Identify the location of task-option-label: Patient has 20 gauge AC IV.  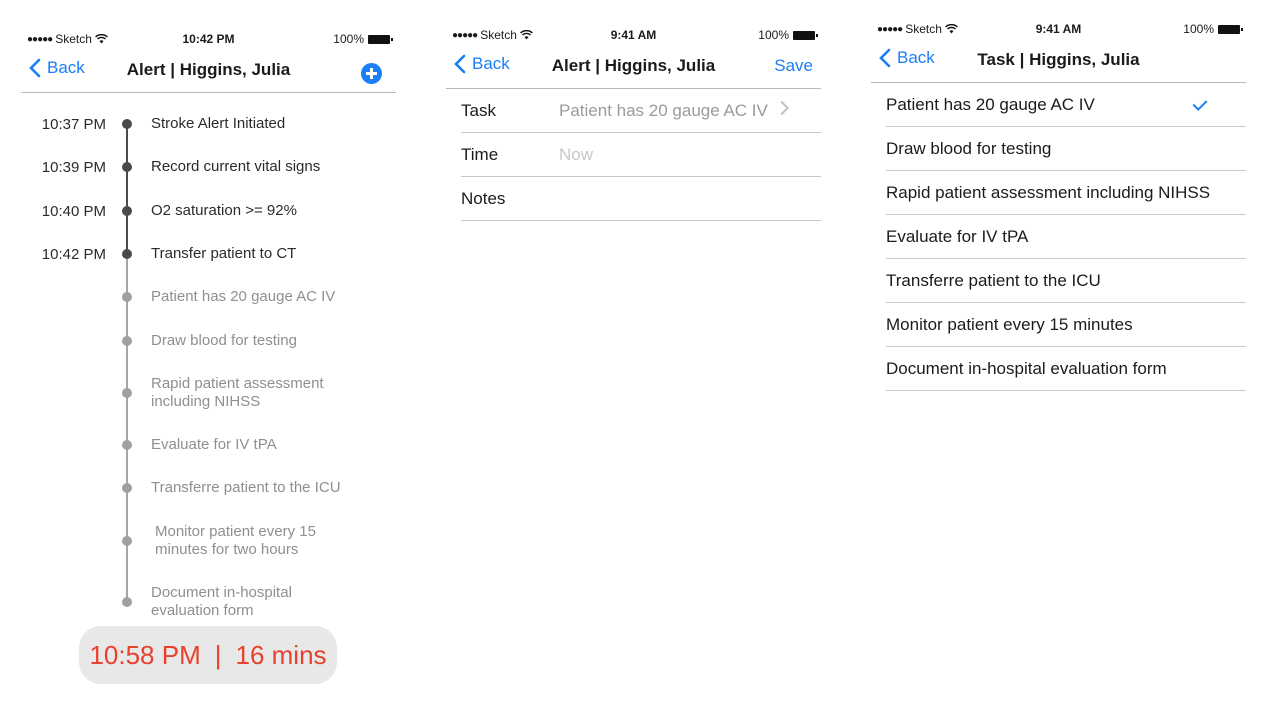
(990, 104).